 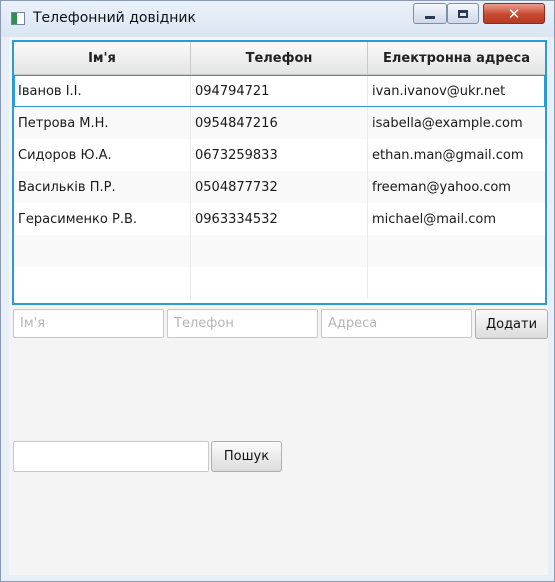 What do you see at coordinates (102, 155) in the screenshot?
I see `table-cell-name: Сидоров Ю.А.` at bounding box center [102, 155].